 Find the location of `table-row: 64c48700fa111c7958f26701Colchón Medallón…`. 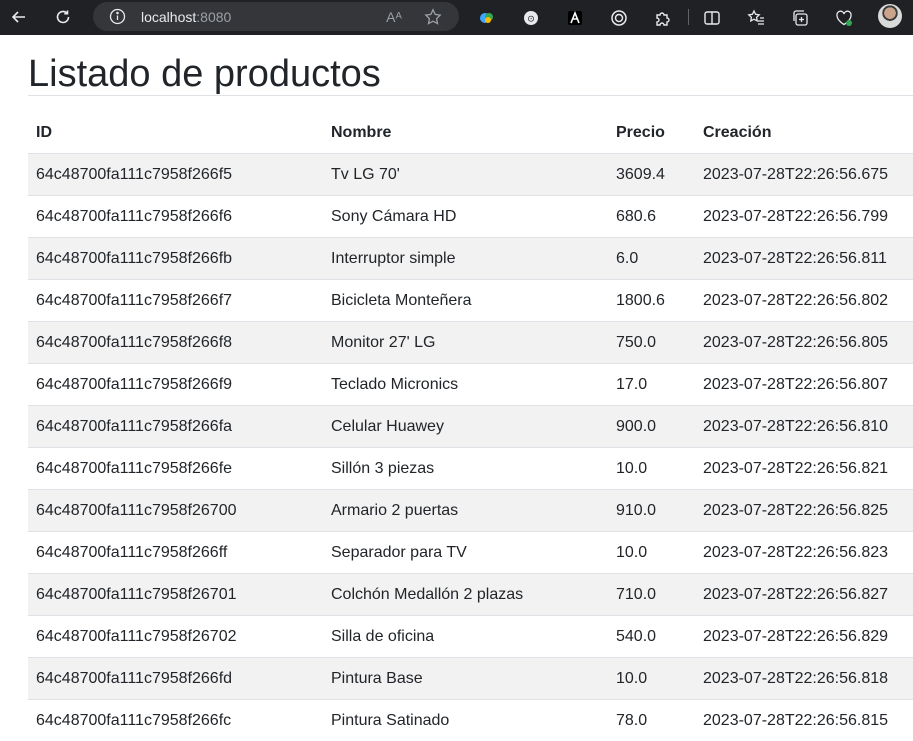

table-row: 64c48700fa111c7958f26701Colchón Medallón… is located at coordinates (470, 595).